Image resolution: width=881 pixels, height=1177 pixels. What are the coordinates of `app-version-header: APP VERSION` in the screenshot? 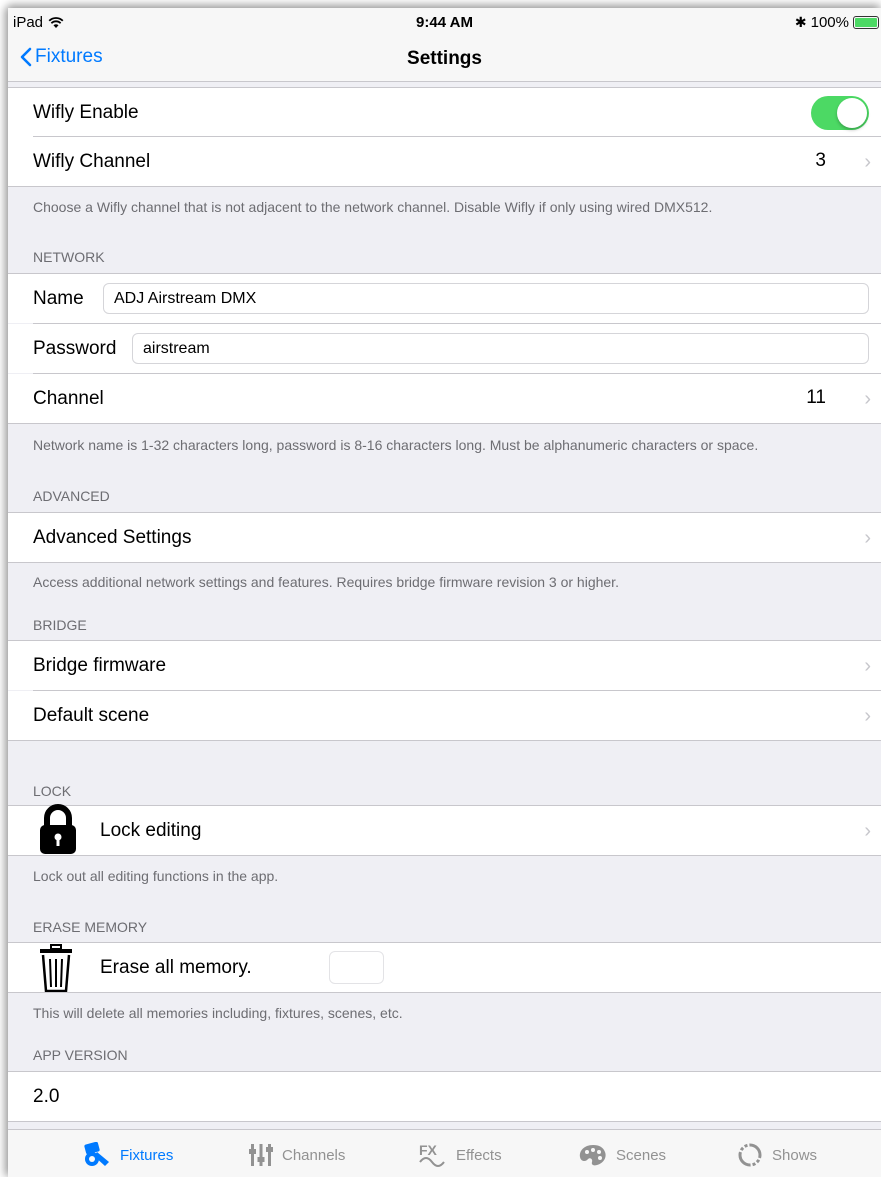 It's located at (80, 1055).